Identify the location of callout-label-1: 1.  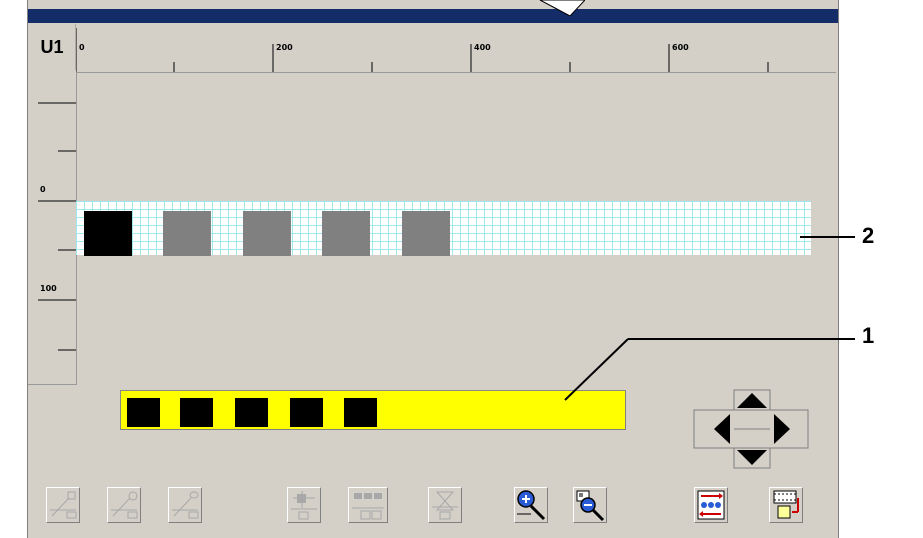
(868, 335).